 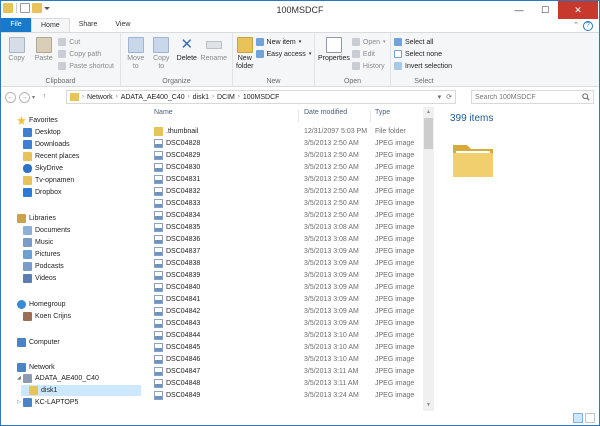 I want to click on minimize-button: —, so click(x=519, y=10).